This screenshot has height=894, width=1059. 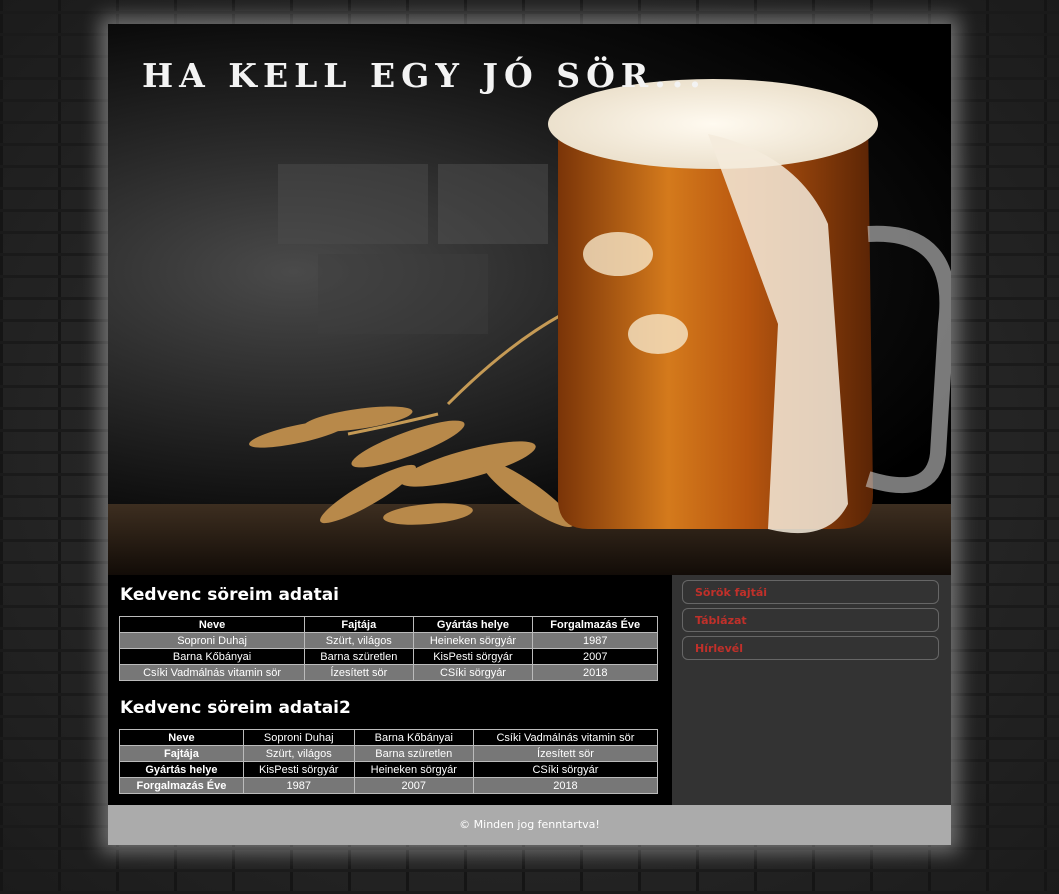 What do you see at coordinates (181, 737) in the screenshot?
I see `row-header: Neve` at bounding box center [181, 737].